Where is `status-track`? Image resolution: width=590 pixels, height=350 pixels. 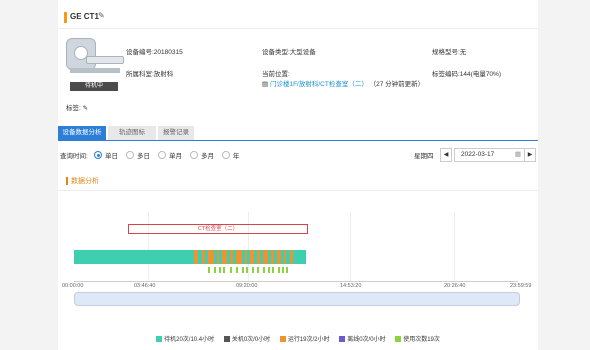 status-track is located at coordinates (190, 257).